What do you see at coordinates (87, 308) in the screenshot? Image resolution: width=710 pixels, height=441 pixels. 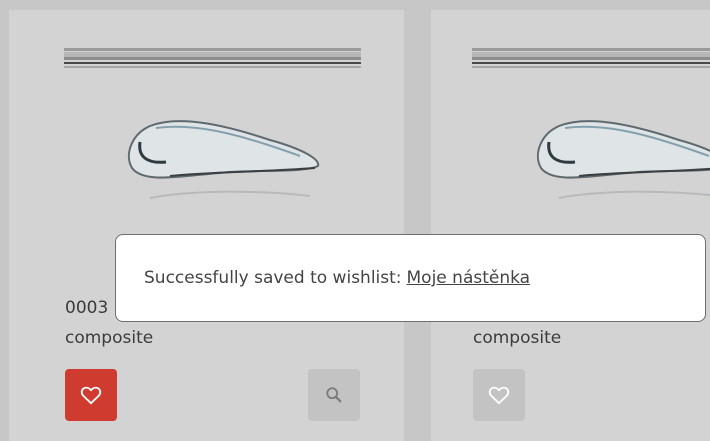 I see `product-code: 0003` at bounding box center [87, 308].